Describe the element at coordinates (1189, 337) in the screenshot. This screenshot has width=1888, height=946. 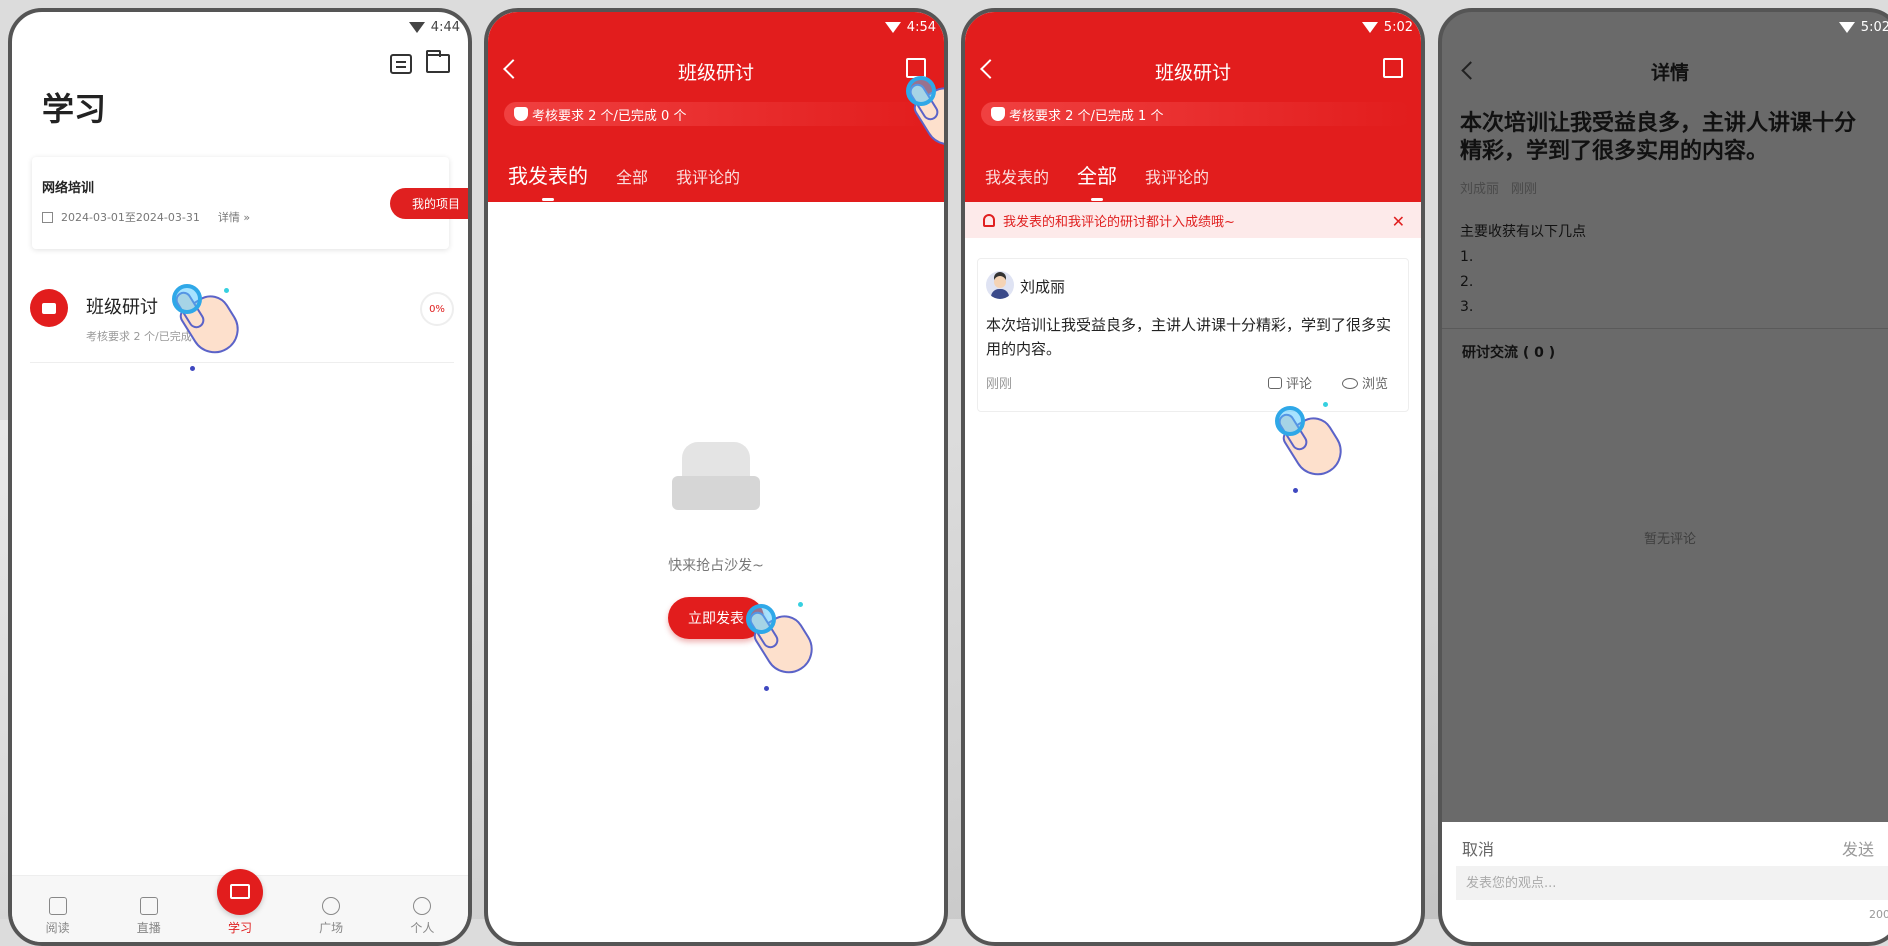
I see `post-content: 本次培训让我受益良多，主讲人讲课十分精彩，学到了很多实用的内容。` at that location.